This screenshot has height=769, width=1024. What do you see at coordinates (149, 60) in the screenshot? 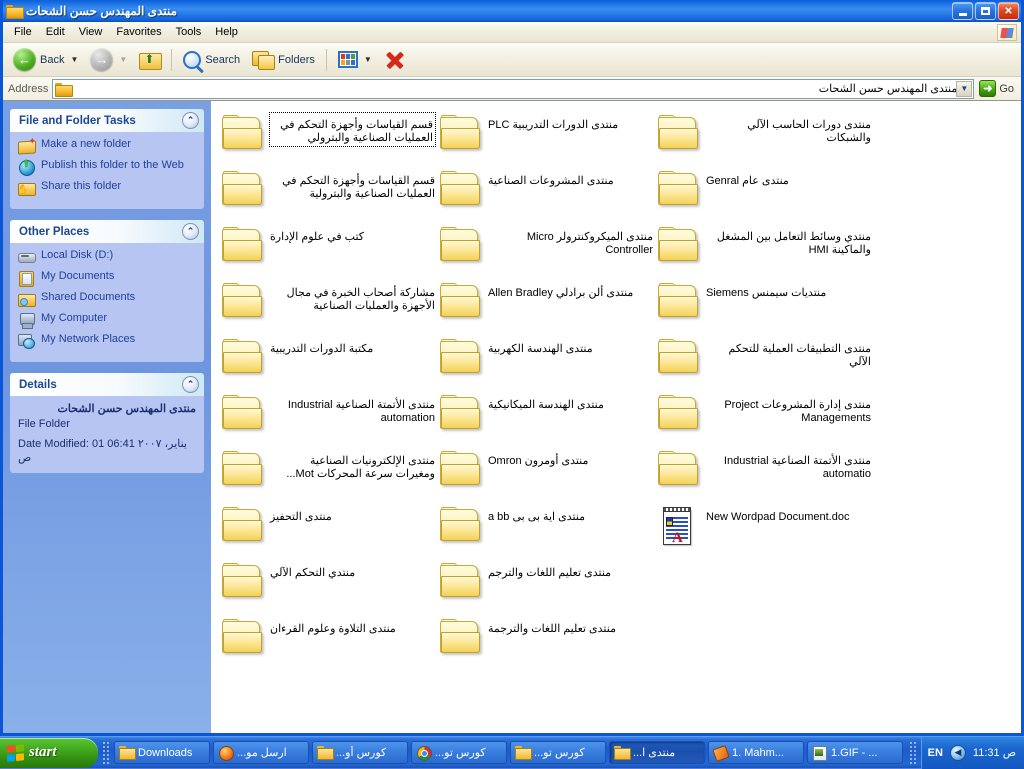
I see `up-button` at bounding box center [149, 60].